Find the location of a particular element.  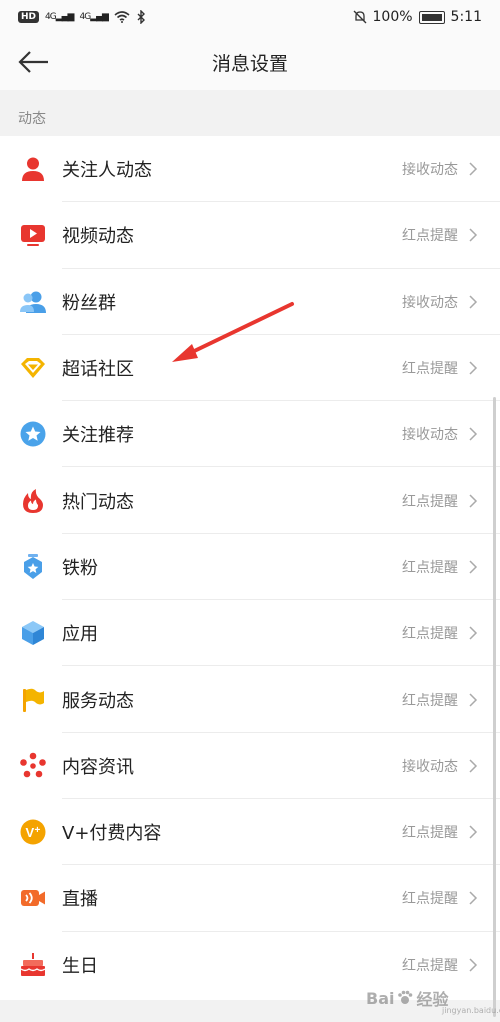

scrollbar is located at coordinates (494, 707).